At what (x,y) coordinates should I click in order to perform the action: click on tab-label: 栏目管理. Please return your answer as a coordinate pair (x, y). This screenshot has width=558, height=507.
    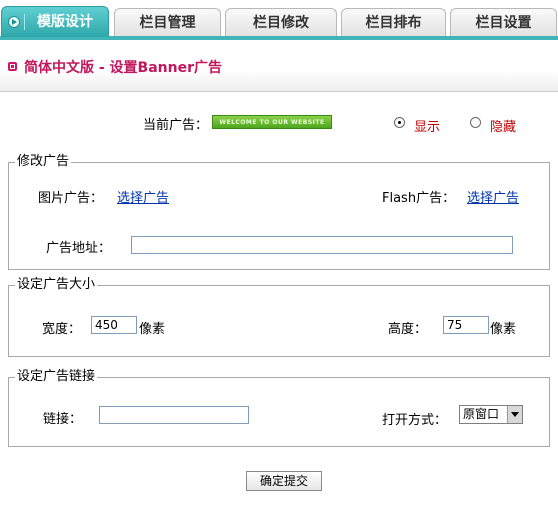
    Looking at the image, I should click on (167, 23).